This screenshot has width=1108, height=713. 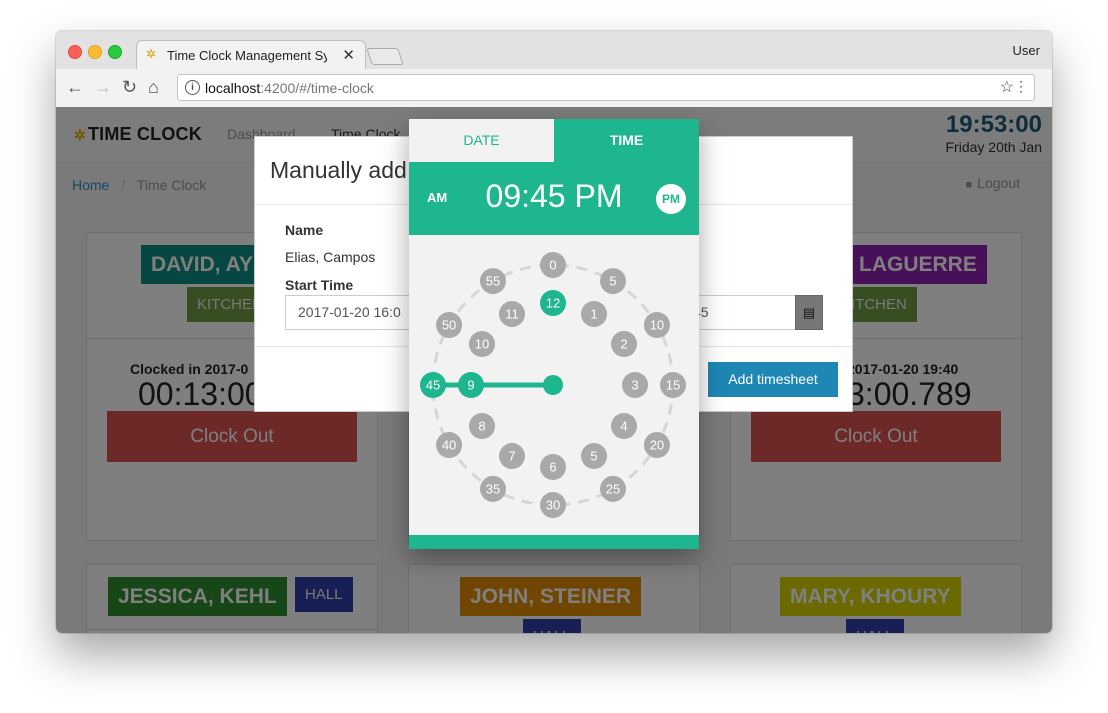 I want to click on name-value: Elias, Campos, so click(x=330, y=257).